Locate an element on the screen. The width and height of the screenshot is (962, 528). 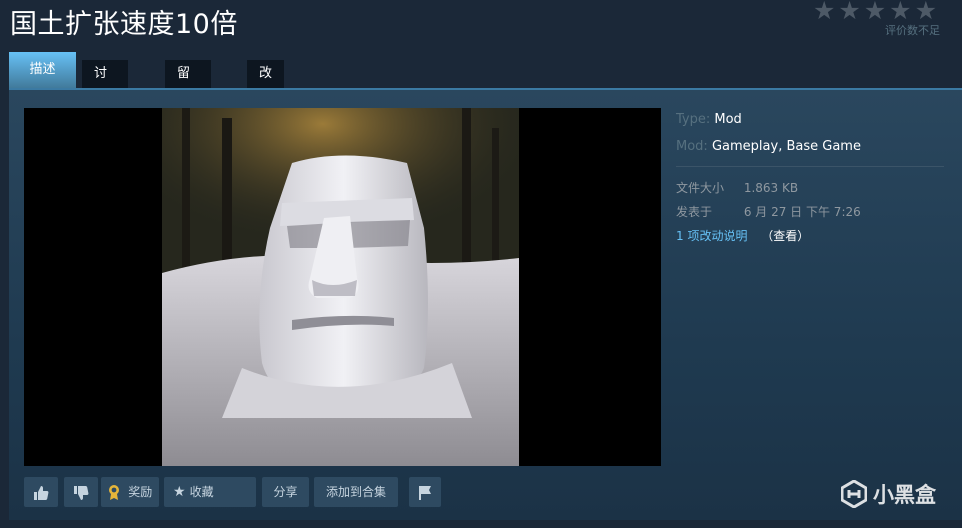
mod-key: Mod: is located at coordinates (692, 146).